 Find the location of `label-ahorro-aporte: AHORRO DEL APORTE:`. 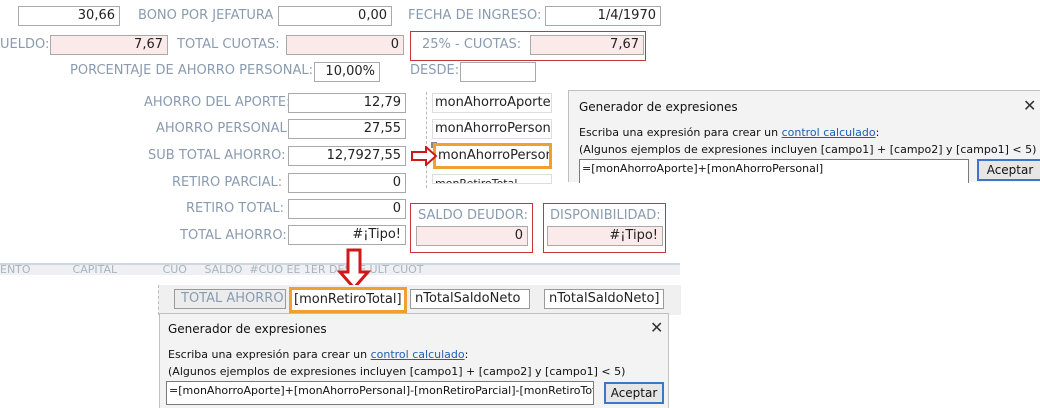

label-ahorro-aporte: AHORRO DEL APORTE: is located at coordinates (217, 102).